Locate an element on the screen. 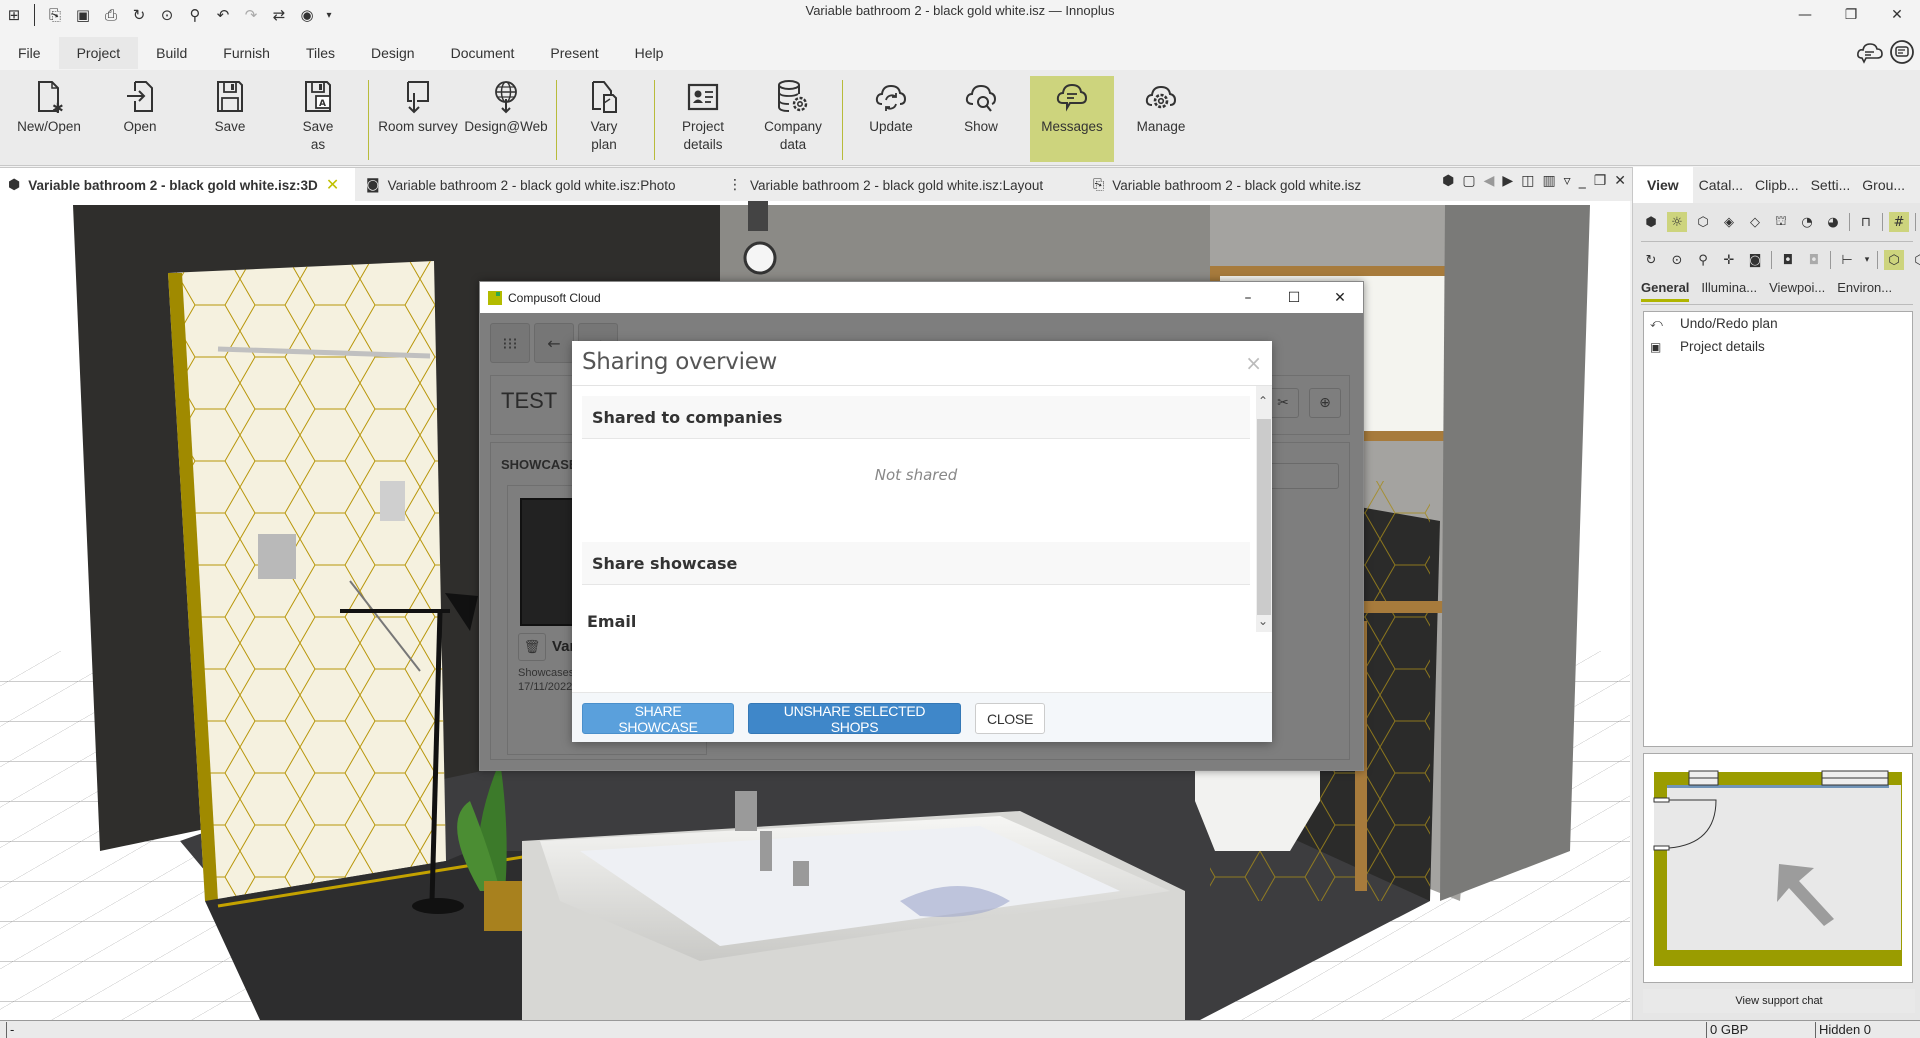 The image size is (1920, 1038). menu-present: Present is located at coordinates (574, 53).